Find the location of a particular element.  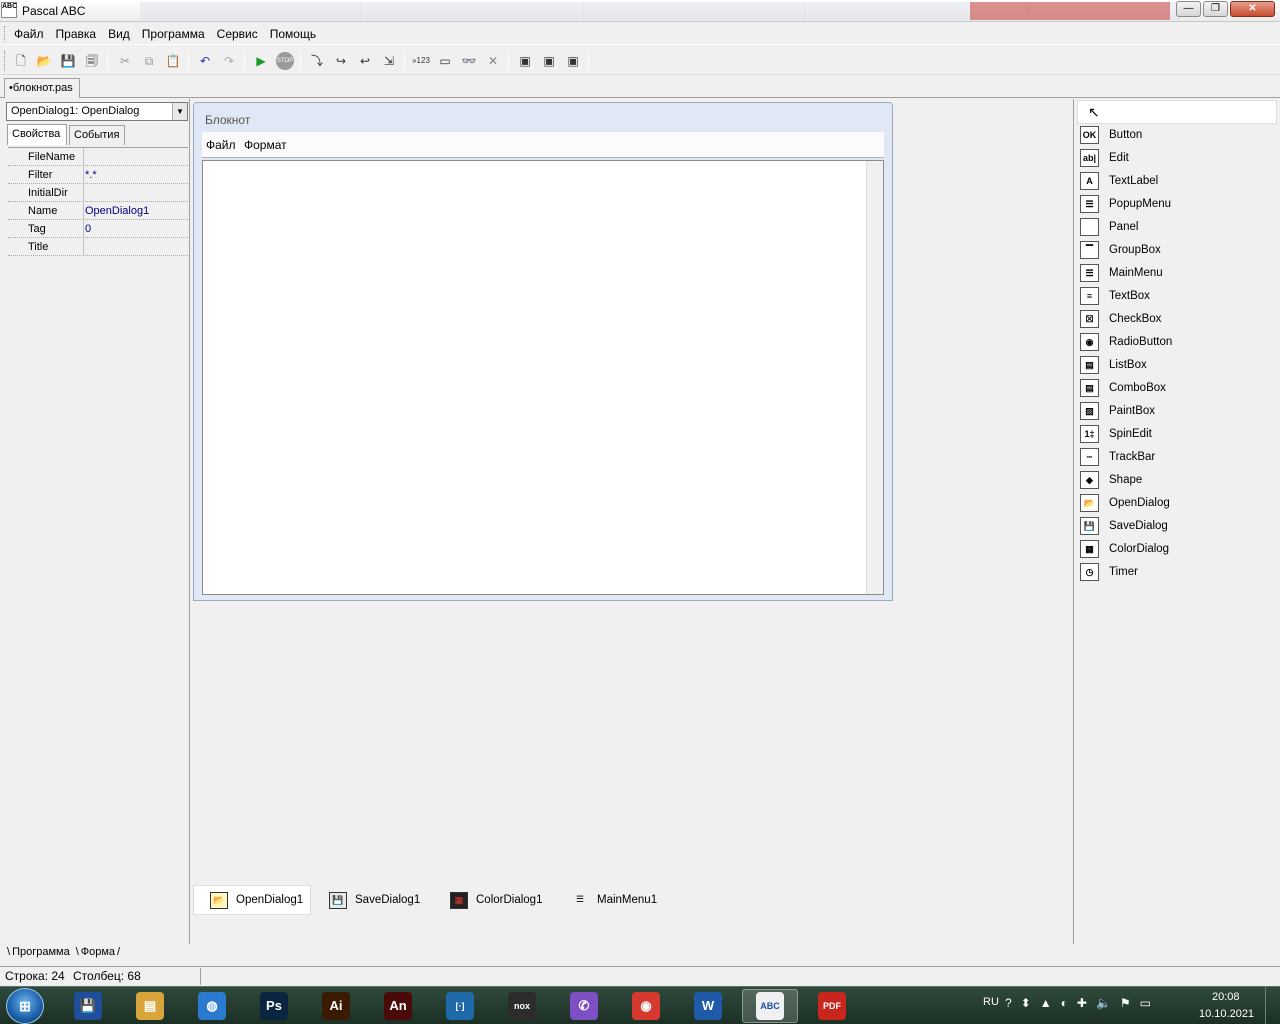

minimize-button: — is located at coordinates (1188, 9).